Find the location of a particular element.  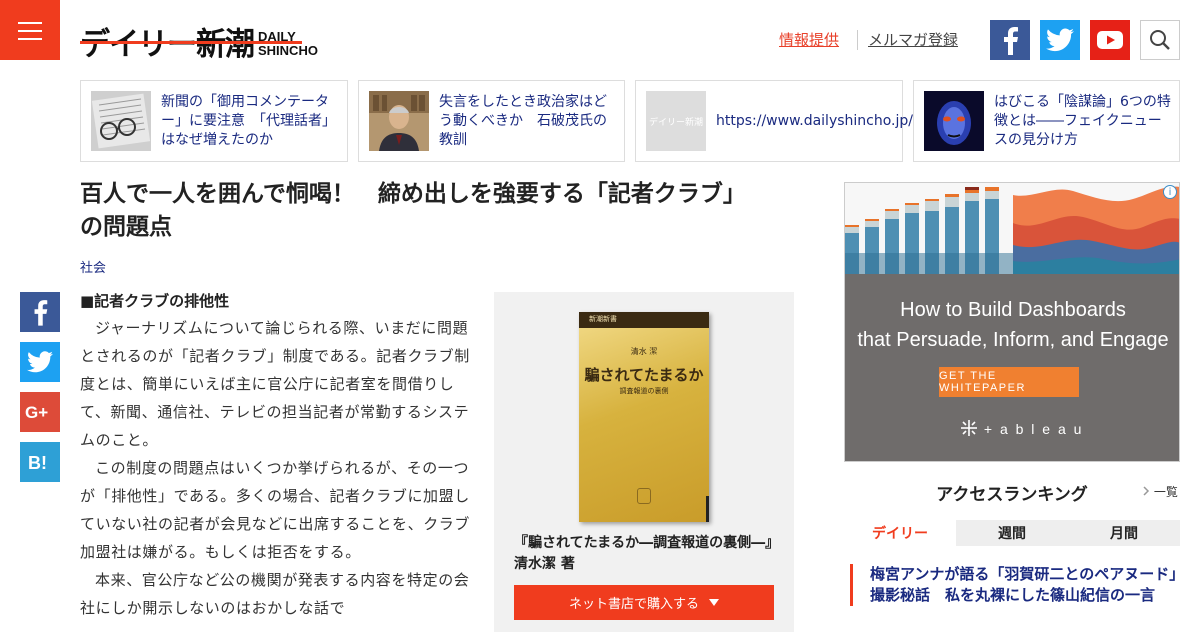

placeholder-label: デイリー新潮 is located at coordinates (675, 122).